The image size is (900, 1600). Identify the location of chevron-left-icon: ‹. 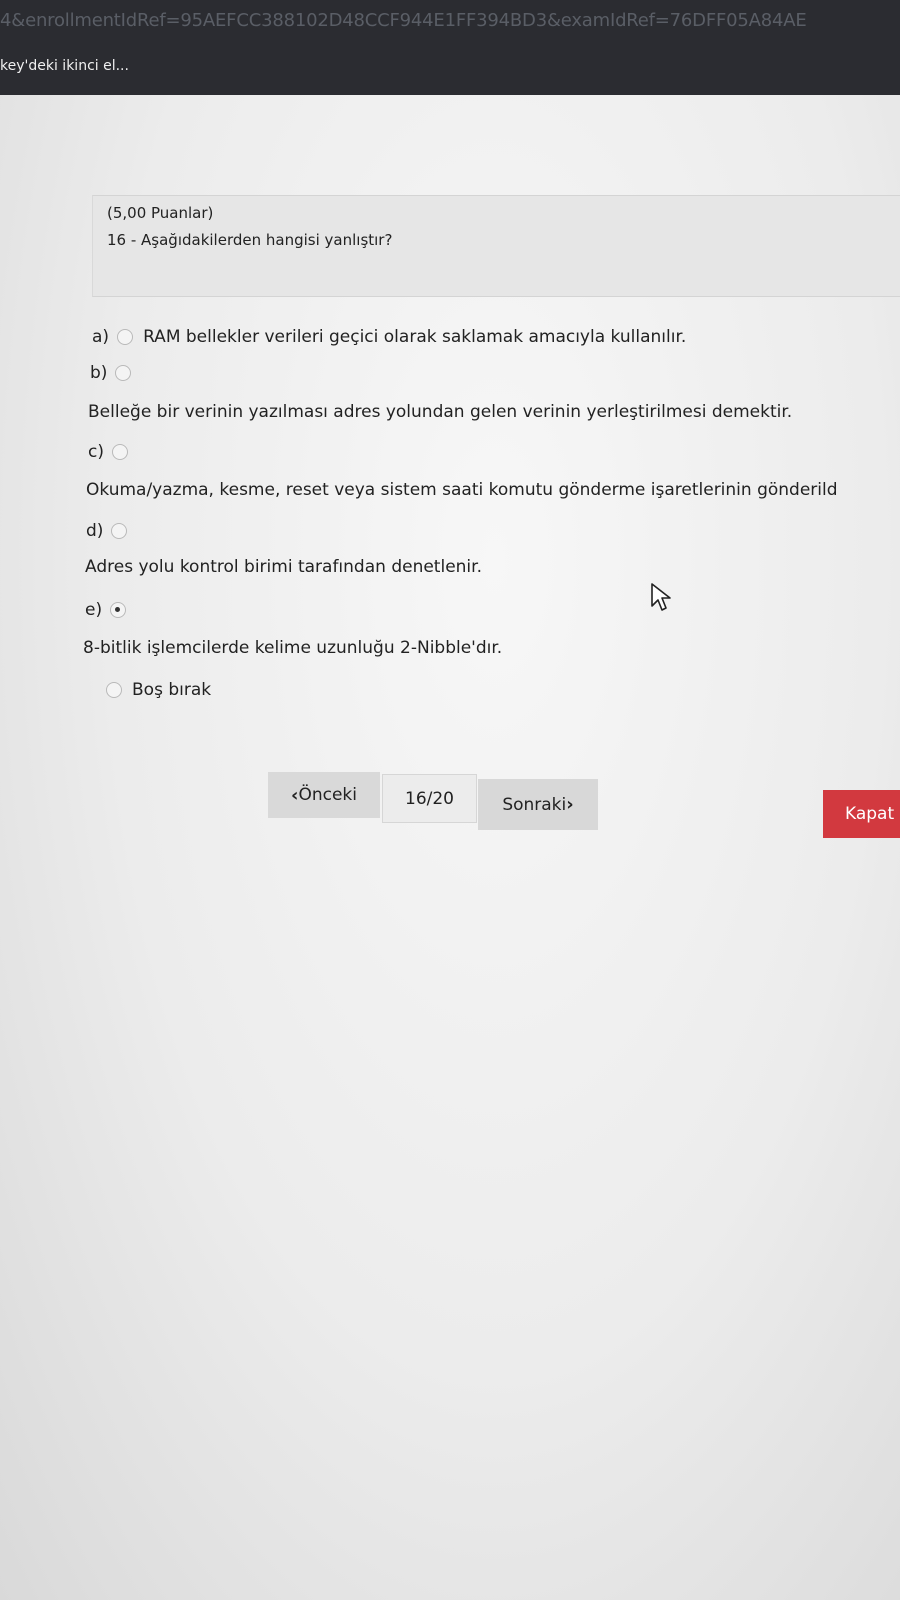
(295, 795).